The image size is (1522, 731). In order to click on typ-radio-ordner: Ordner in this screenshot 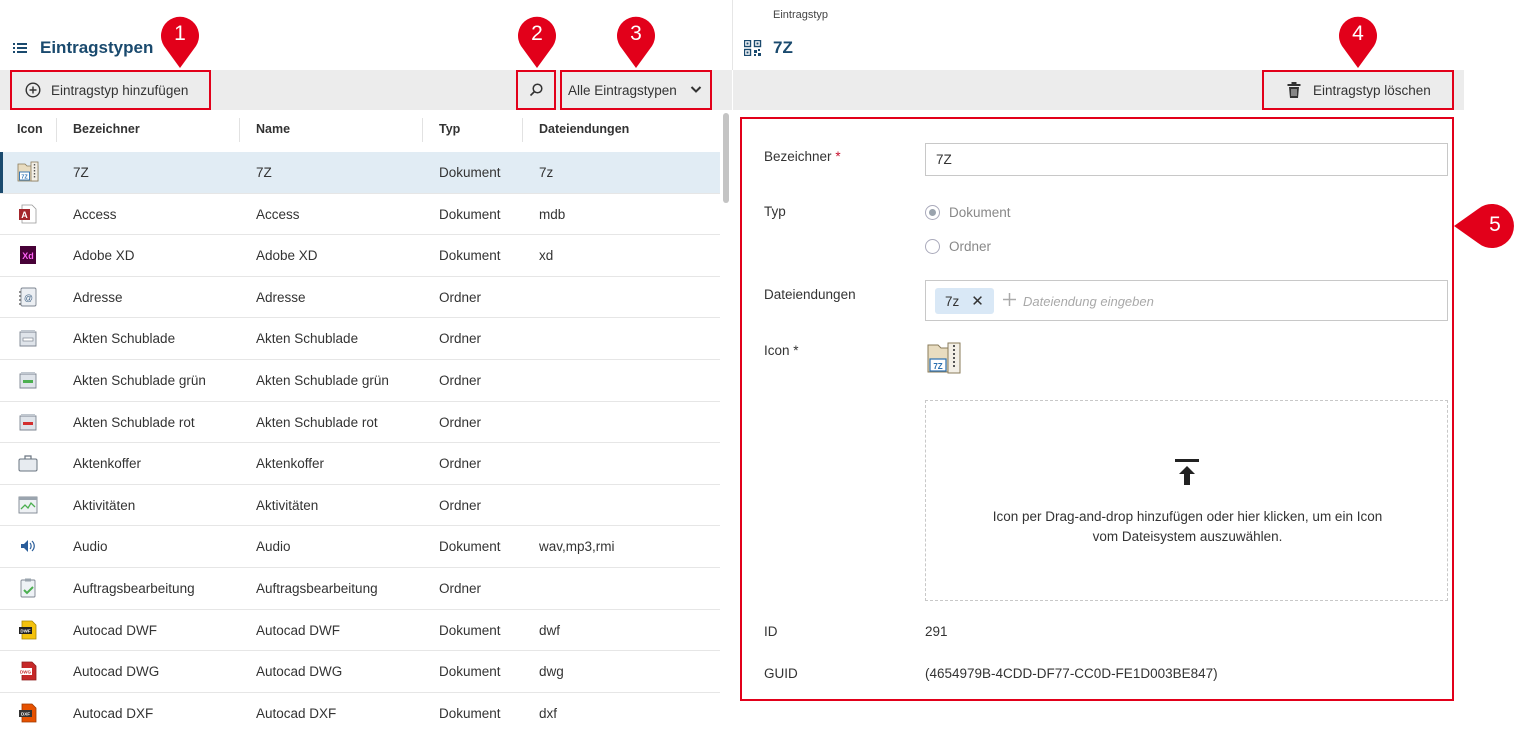, I will do `click(958, 246)`.